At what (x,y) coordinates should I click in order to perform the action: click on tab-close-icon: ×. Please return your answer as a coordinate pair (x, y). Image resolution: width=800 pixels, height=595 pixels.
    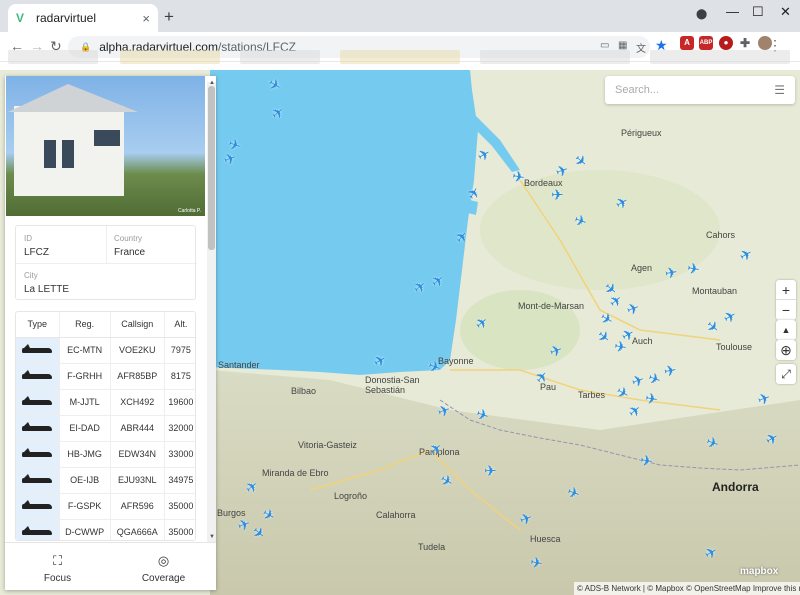
    Looking at the image, I should click on (146, 18).